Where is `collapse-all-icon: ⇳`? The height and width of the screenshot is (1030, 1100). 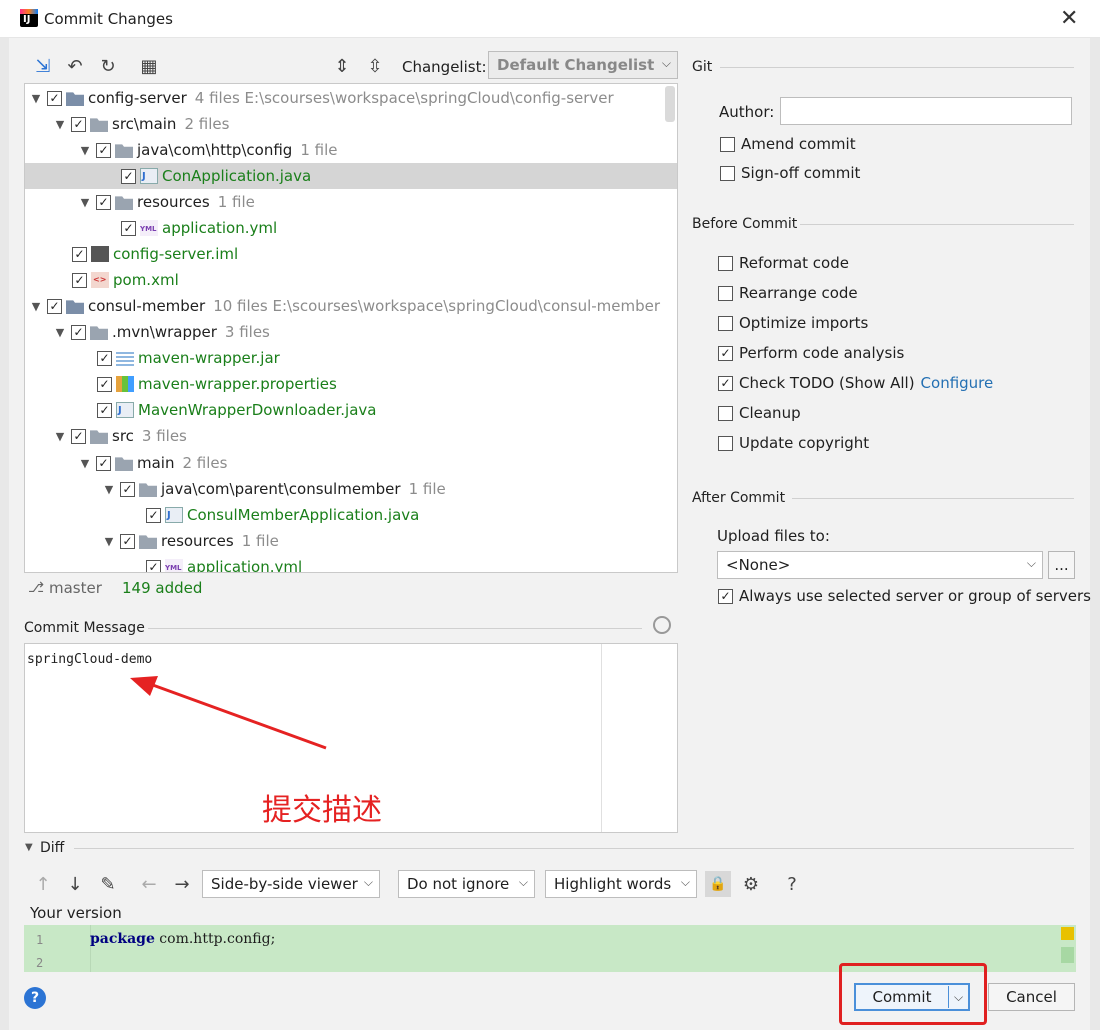
collapse-all-icon: ⇳ is located at coordinates (375, 66).